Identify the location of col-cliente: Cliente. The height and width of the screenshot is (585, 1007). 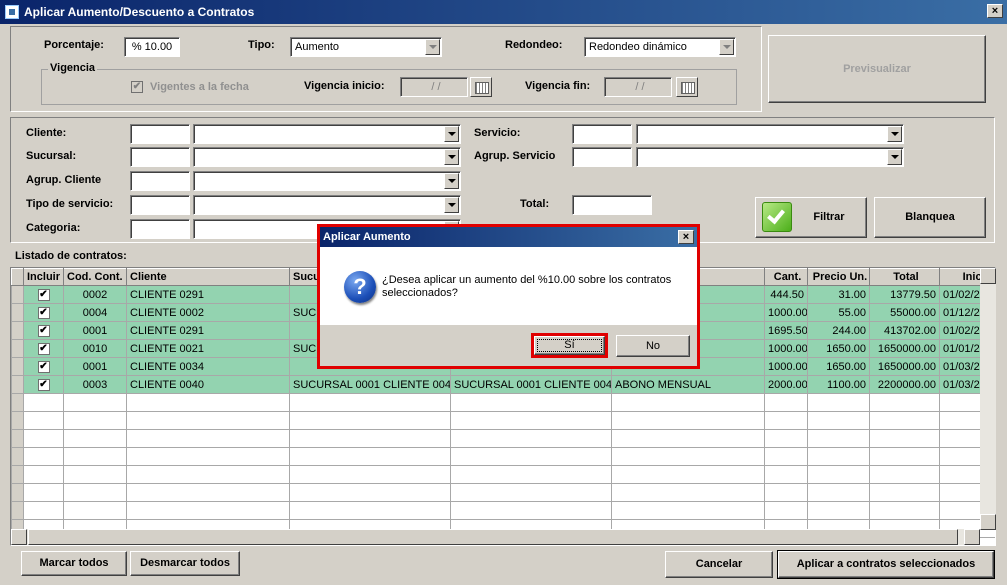
(208, 277).